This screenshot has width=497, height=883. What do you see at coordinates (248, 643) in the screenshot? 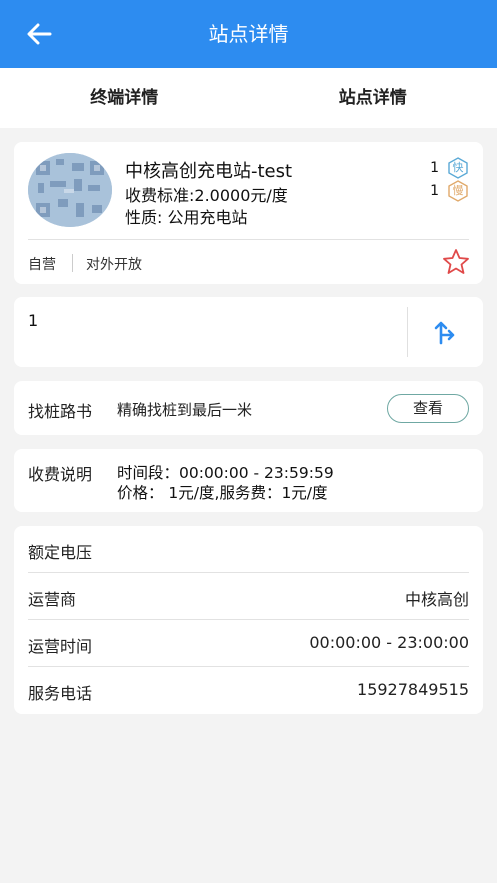
I see `info-row-hours: 运营时间 00:00:00 - 23:00:00` at bounding box center [248, 643].